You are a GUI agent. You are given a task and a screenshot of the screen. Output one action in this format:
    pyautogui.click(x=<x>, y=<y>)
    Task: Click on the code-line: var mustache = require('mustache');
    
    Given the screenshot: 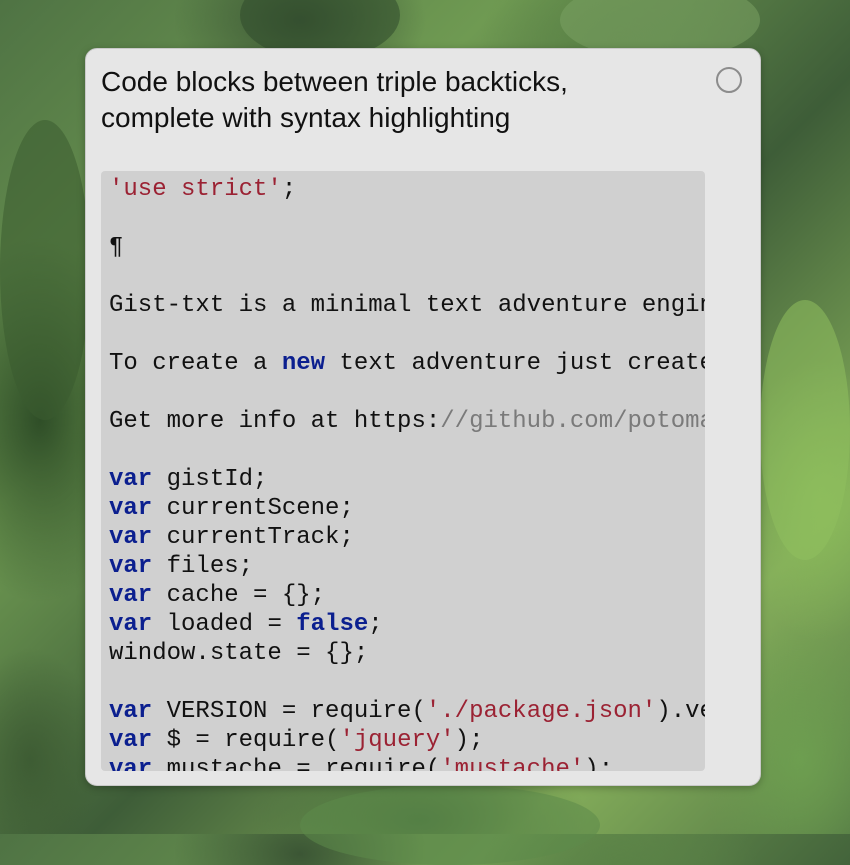 What is the action you would take?
    pyautogui.click(x=407, y=763)
    